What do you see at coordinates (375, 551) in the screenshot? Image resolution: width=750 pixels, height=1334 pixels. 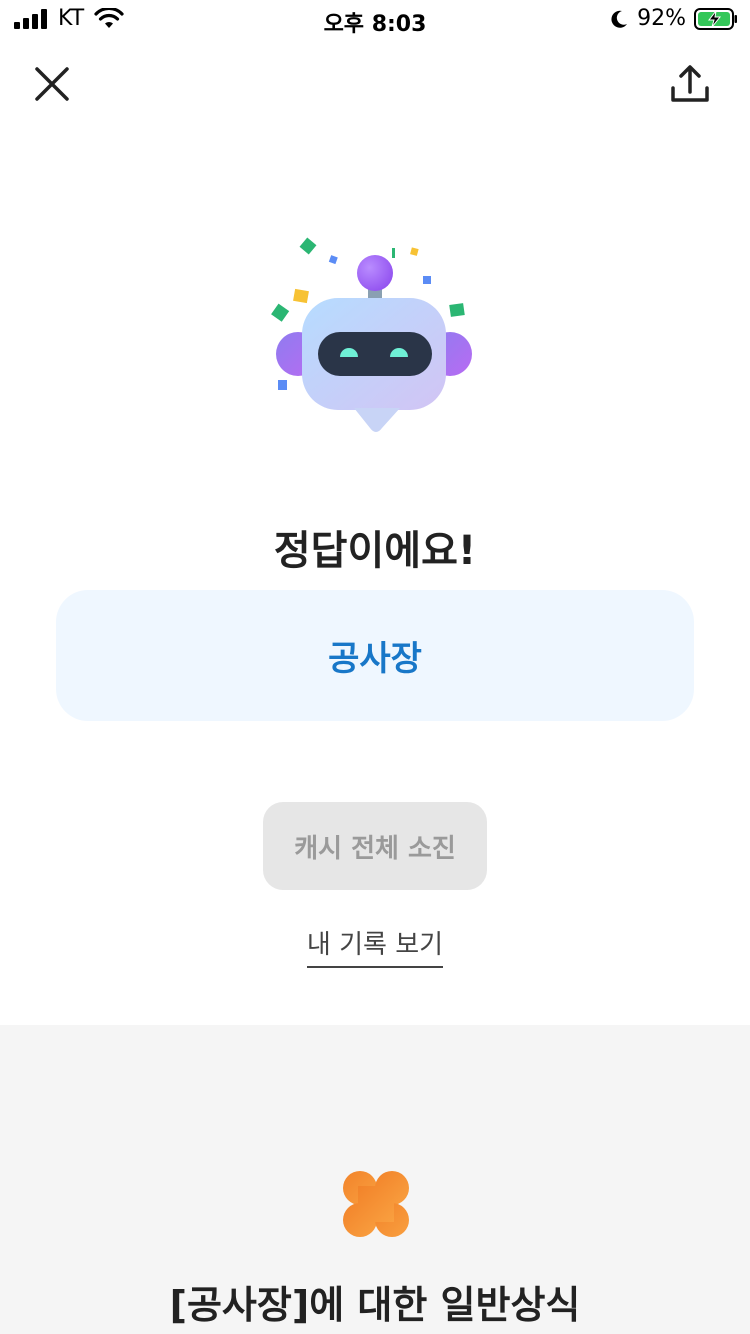 I see `result-title: 정답이에요!` at bounding box center [375, 551].